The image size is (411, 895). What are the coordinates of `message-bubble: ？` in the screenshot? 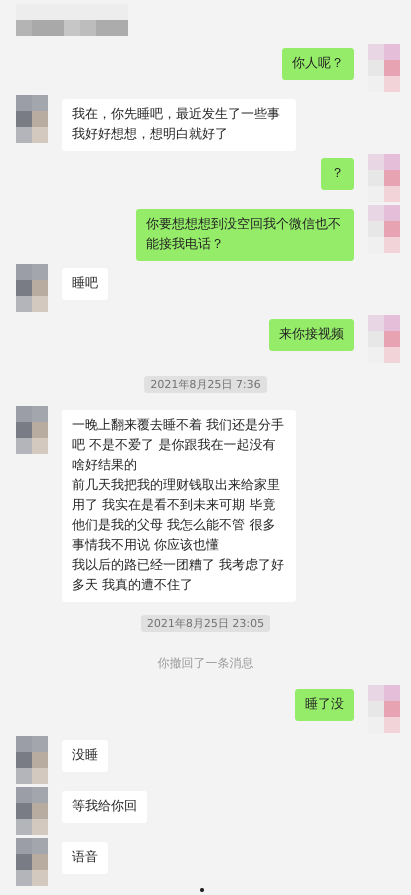 It's located at (337, 174).